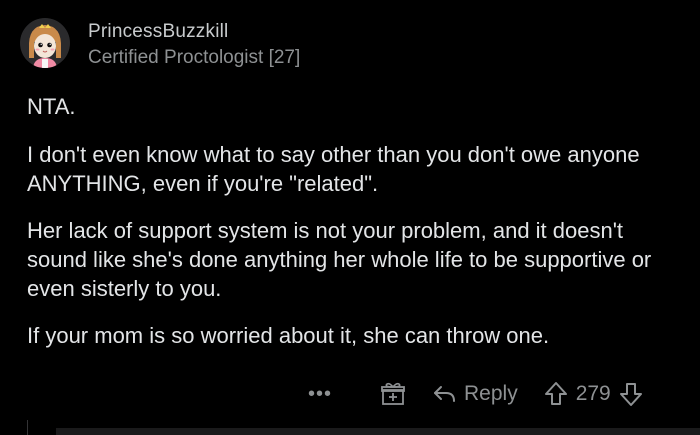  I want to click on award-button, so click(393, 394).